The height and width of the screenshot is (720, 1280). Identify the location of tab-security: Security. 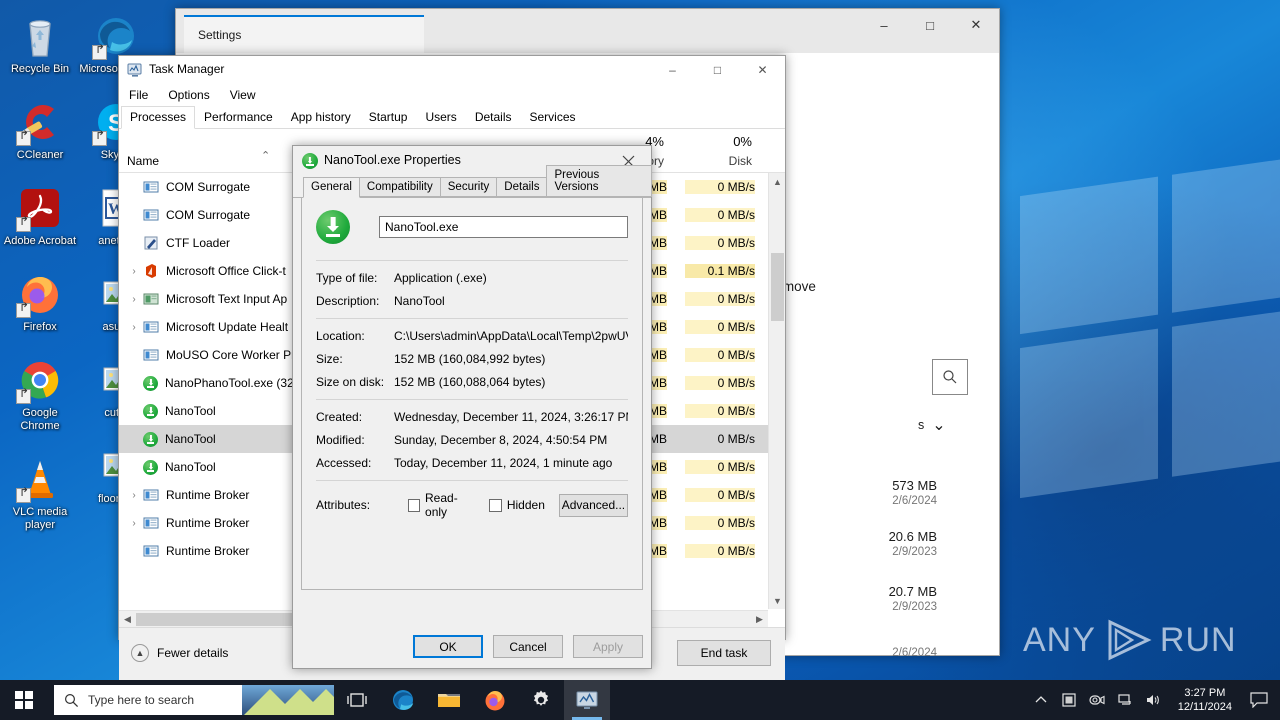
(468, 187).